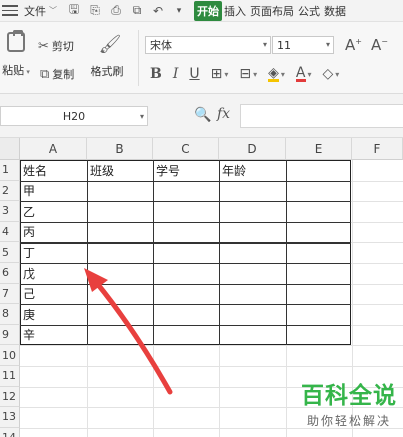  Describe the element at coordinates (10, 417) in the screenshot. I see `row-header-13: 13` at that location.